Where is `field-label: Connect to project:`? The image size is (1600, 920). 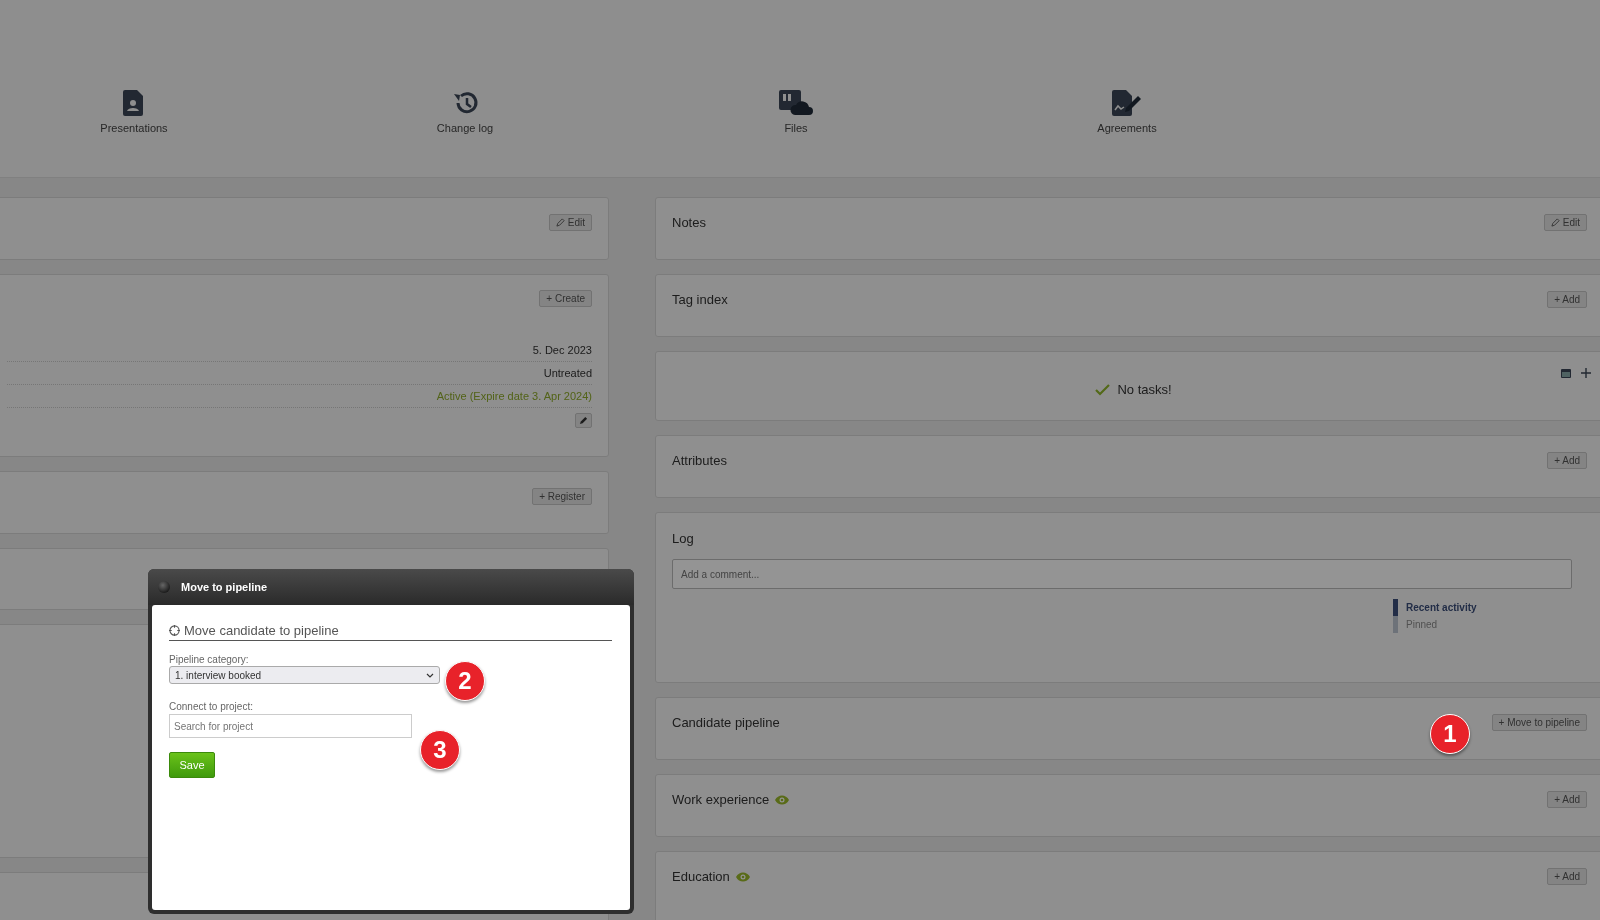 field-label: Connect to project: is located at coordinates (211, 706).